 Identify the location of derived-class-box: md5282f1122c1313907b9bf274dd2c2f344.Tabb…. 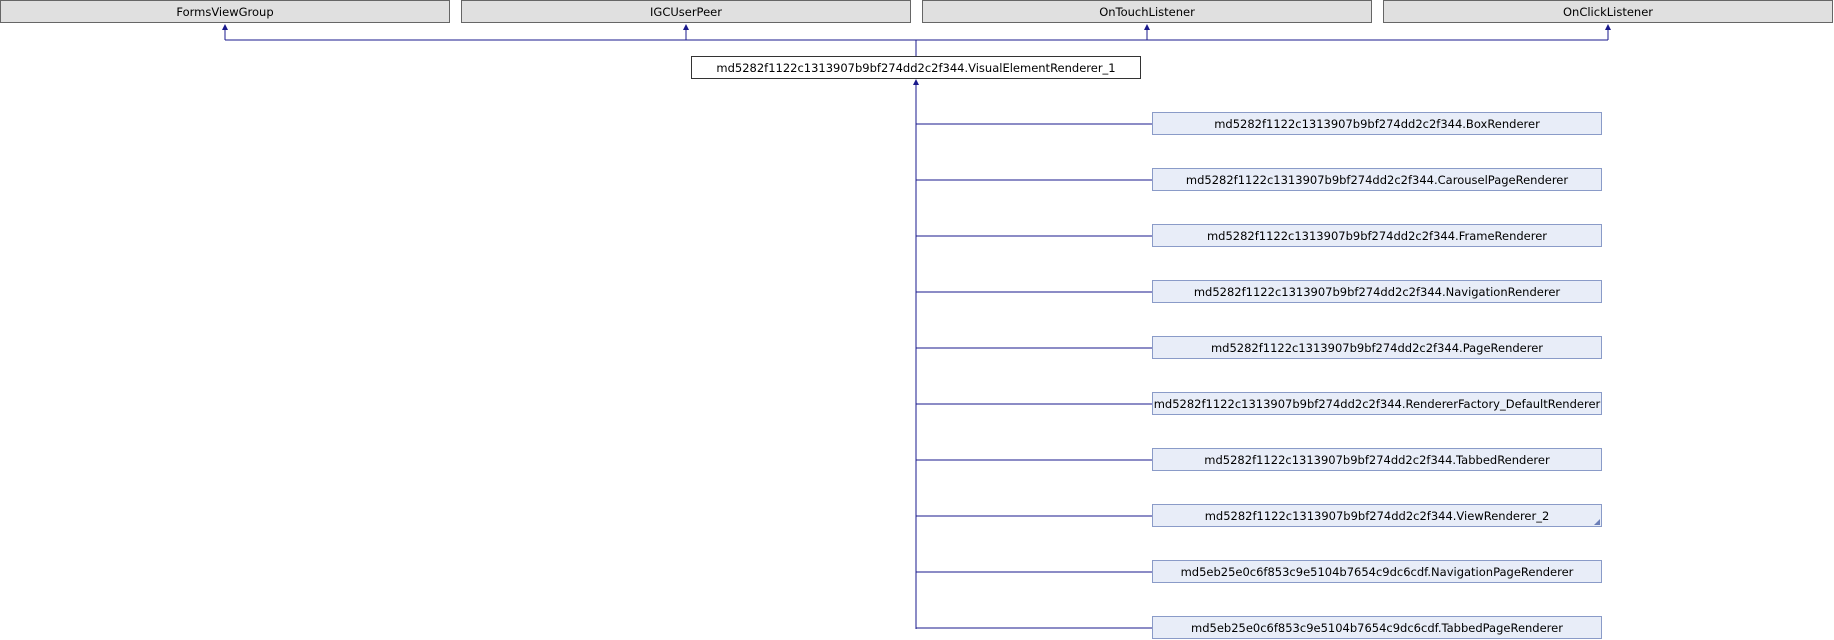
(1377, 459).